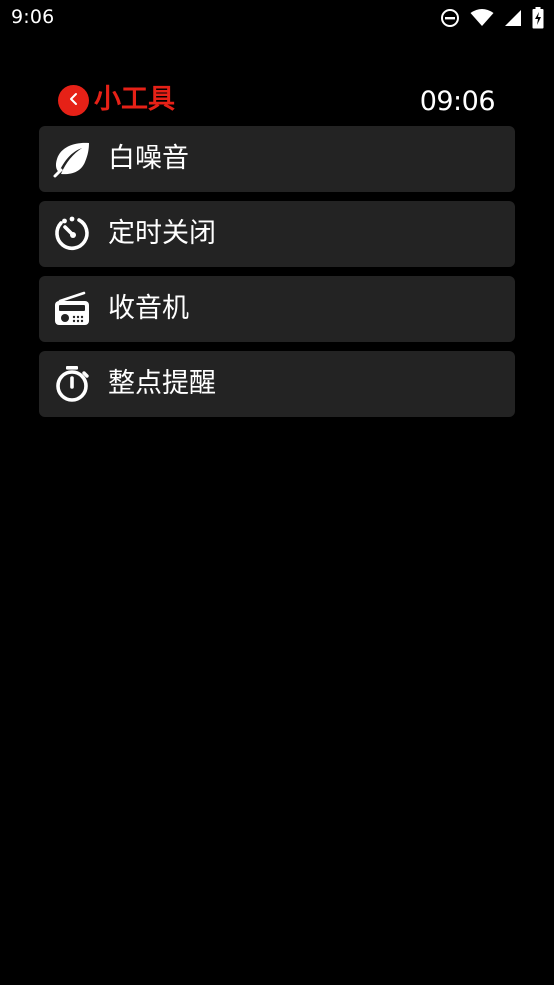  What do you see at coordinates (72, 384) in the screenshot?
I see `stopwatch-icon` at bounding box center [72, 384].